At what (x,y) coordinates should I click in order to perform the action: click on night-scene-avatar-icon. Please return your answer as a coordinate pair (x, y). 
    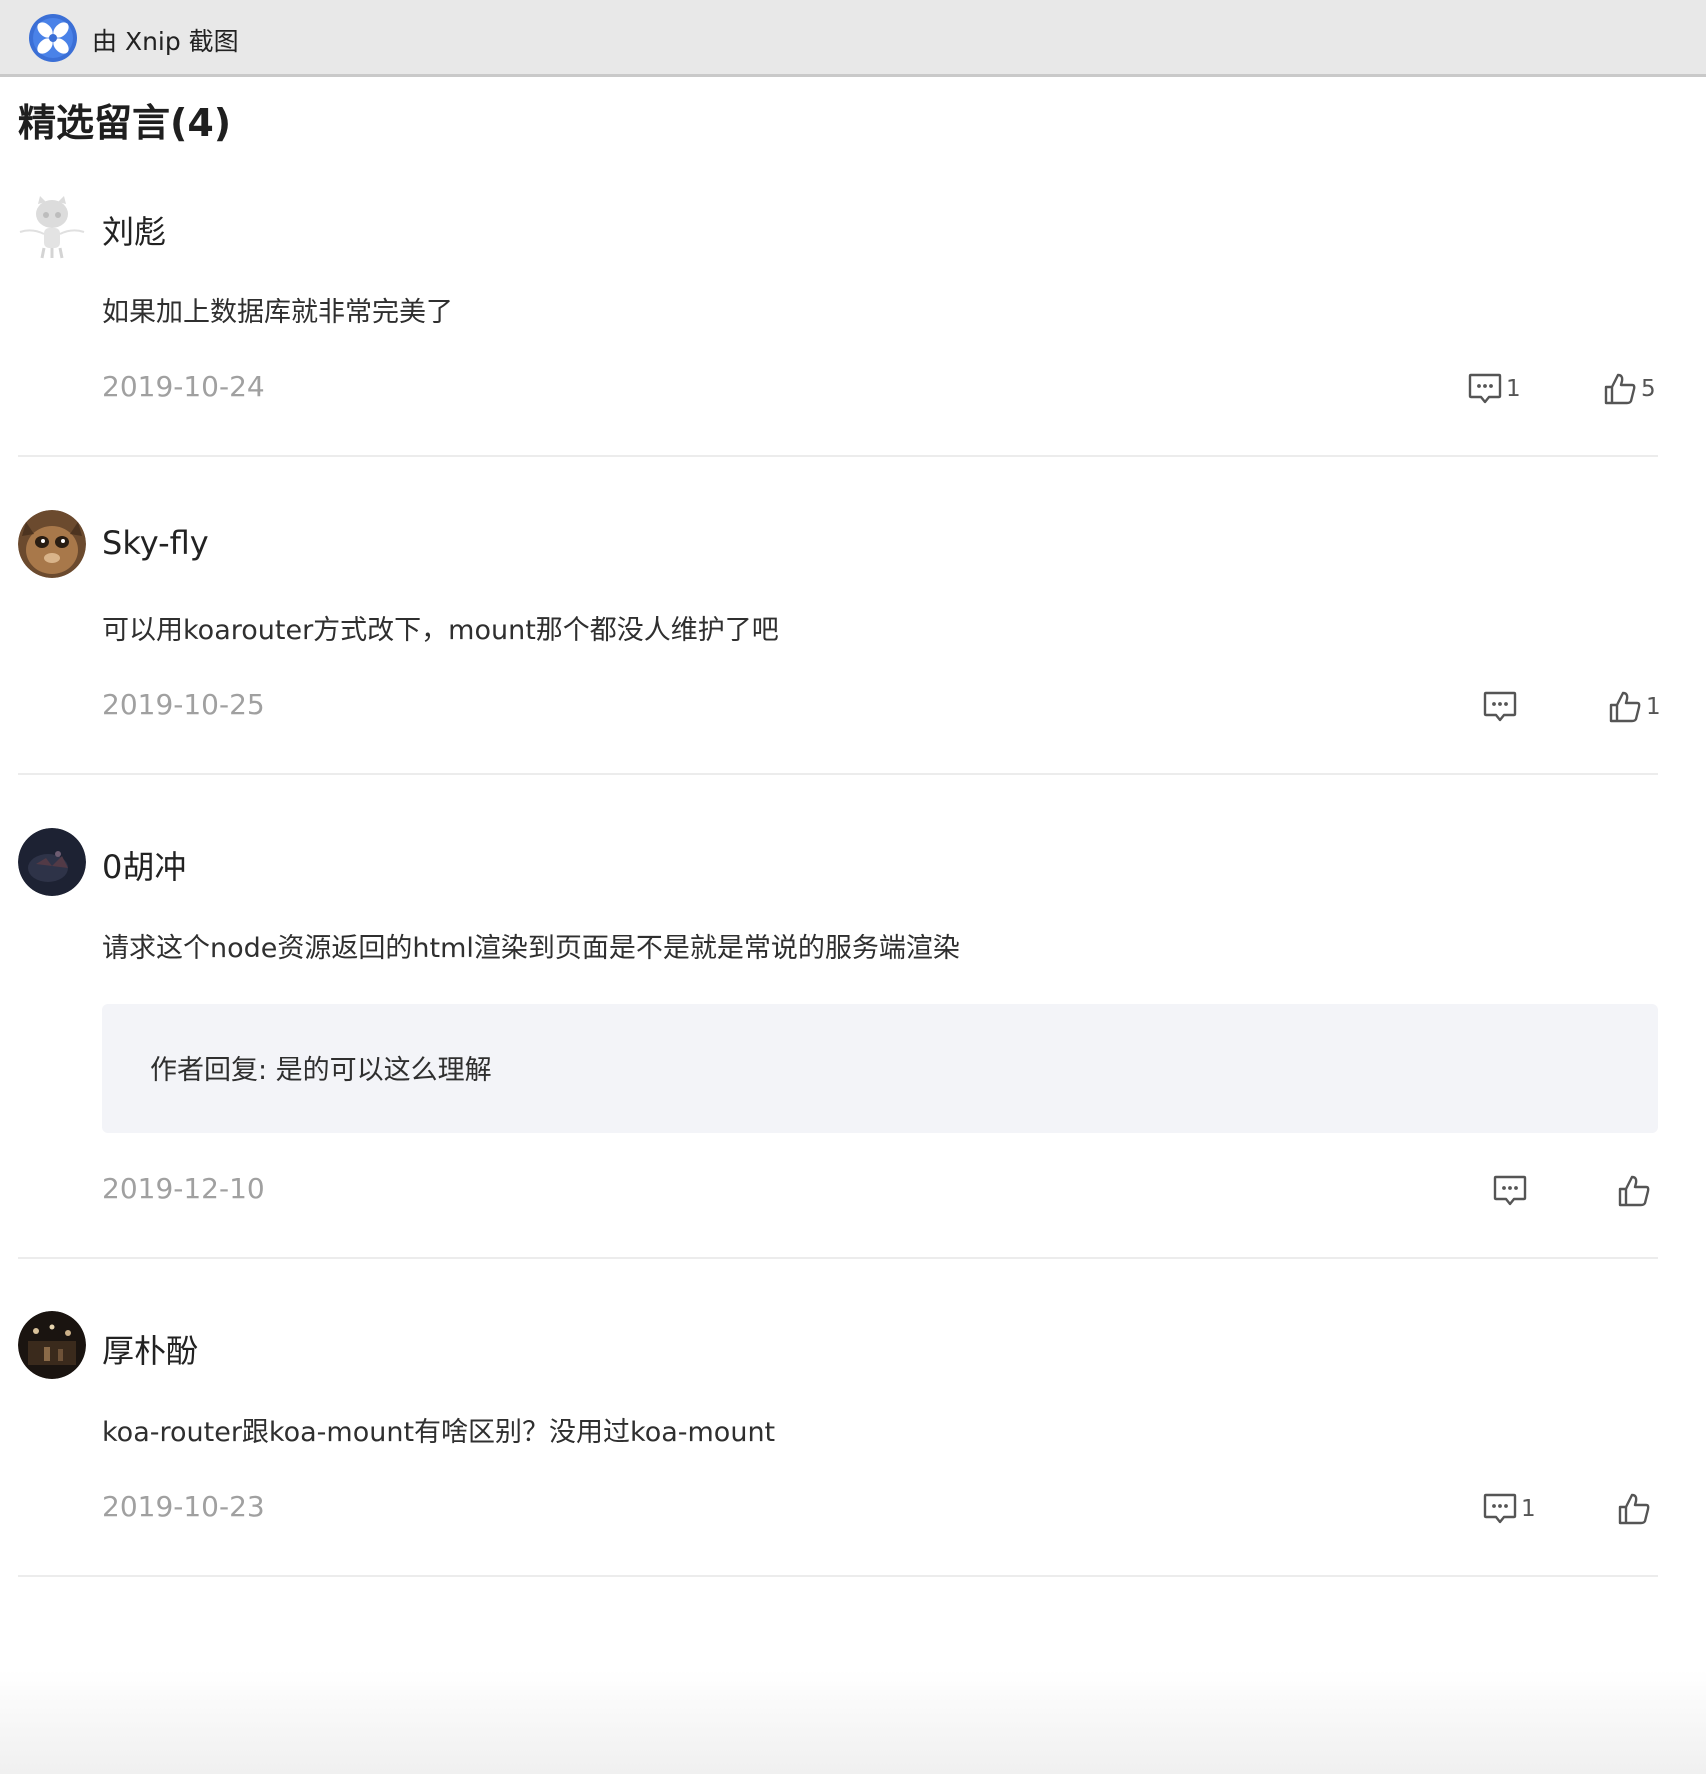
    Looking at the image, I should click on (52, 862).